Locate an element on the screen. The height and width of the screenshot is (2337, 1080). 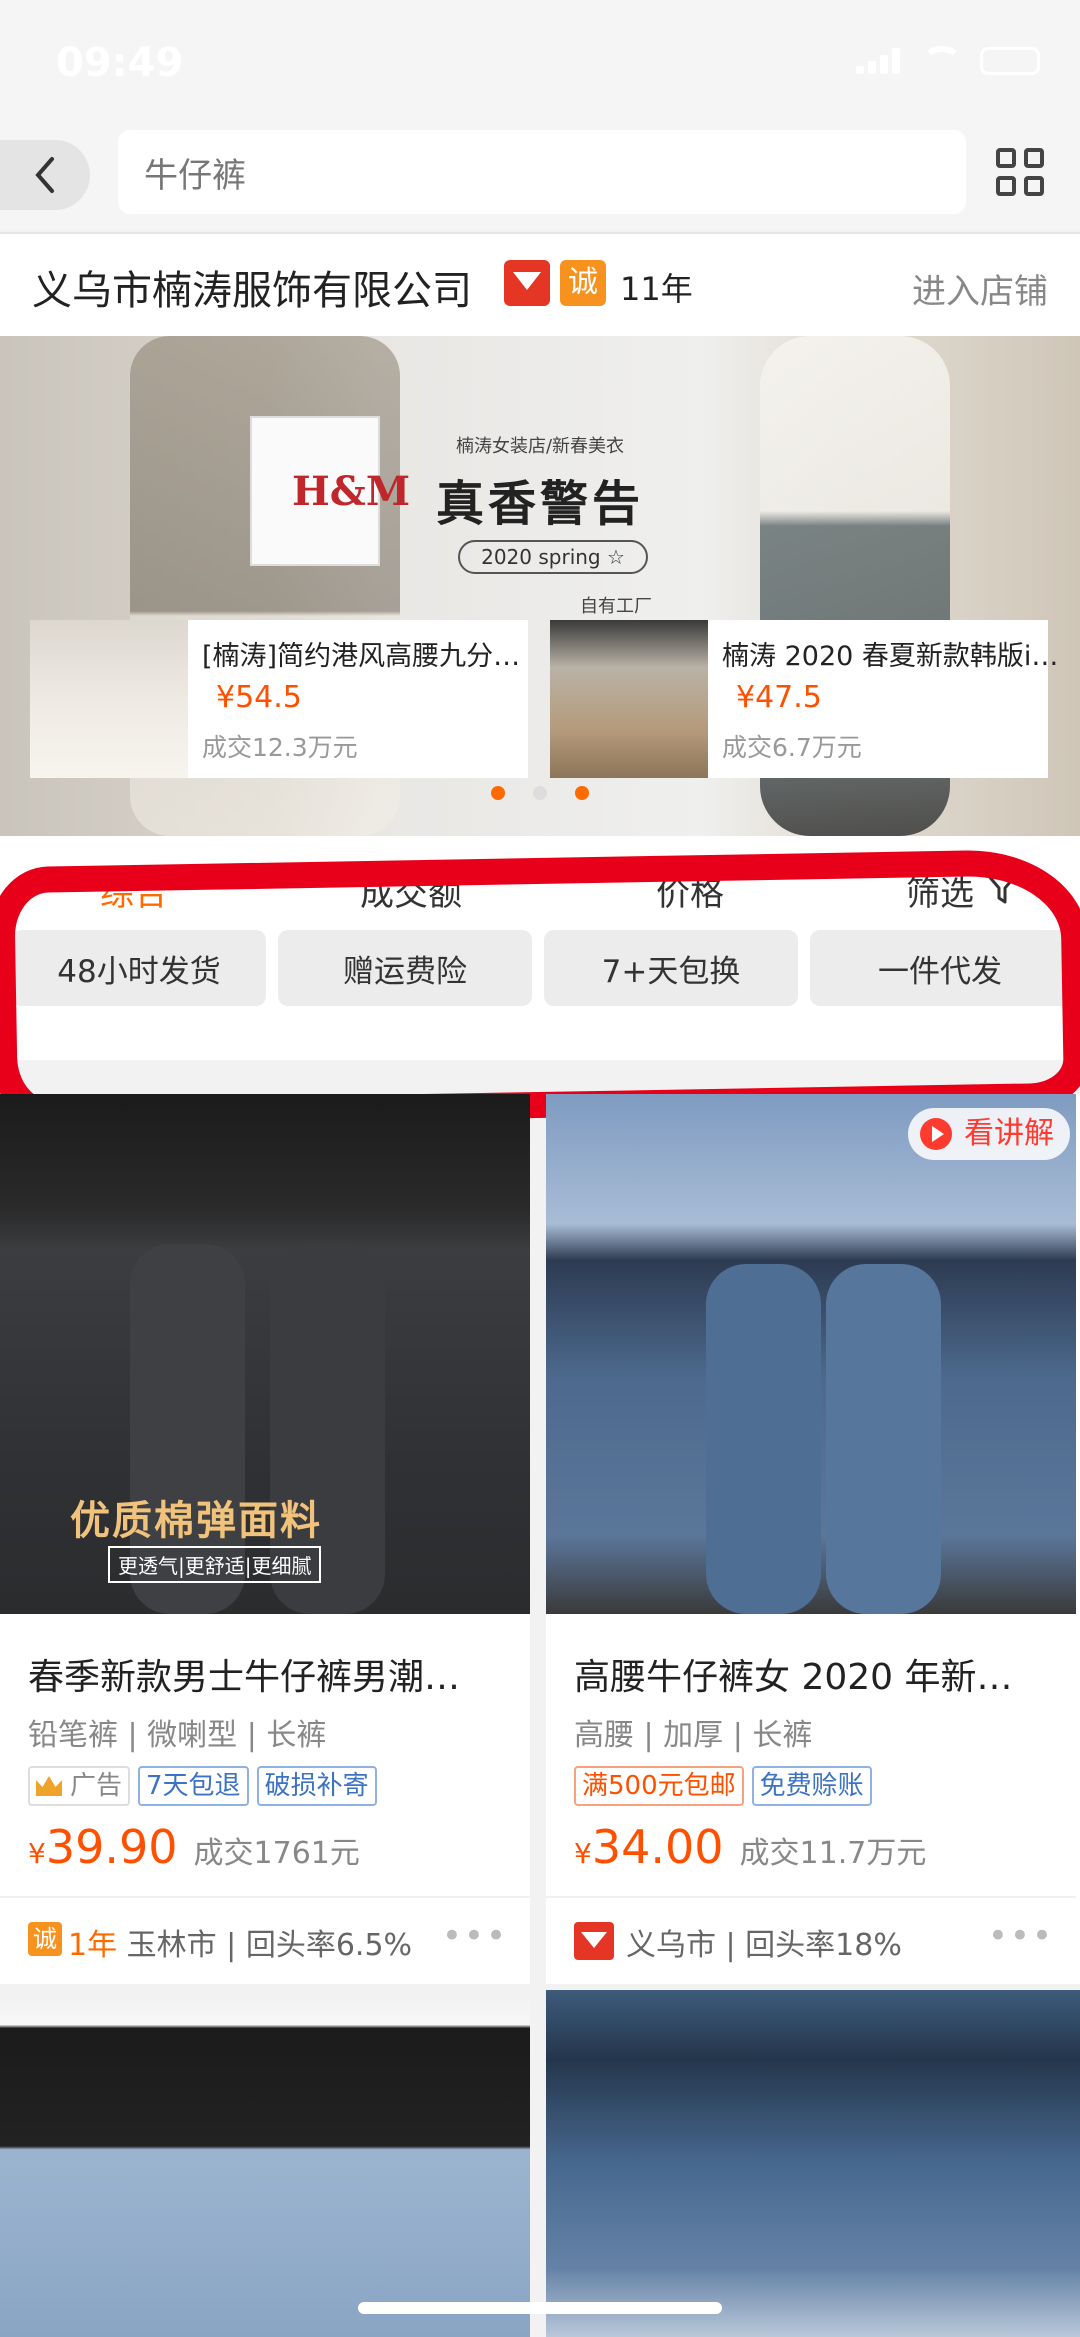
filter-chips: 48小时发货 赠运费险 7+天包换 一件代发 is located at coordinates (540, 995).